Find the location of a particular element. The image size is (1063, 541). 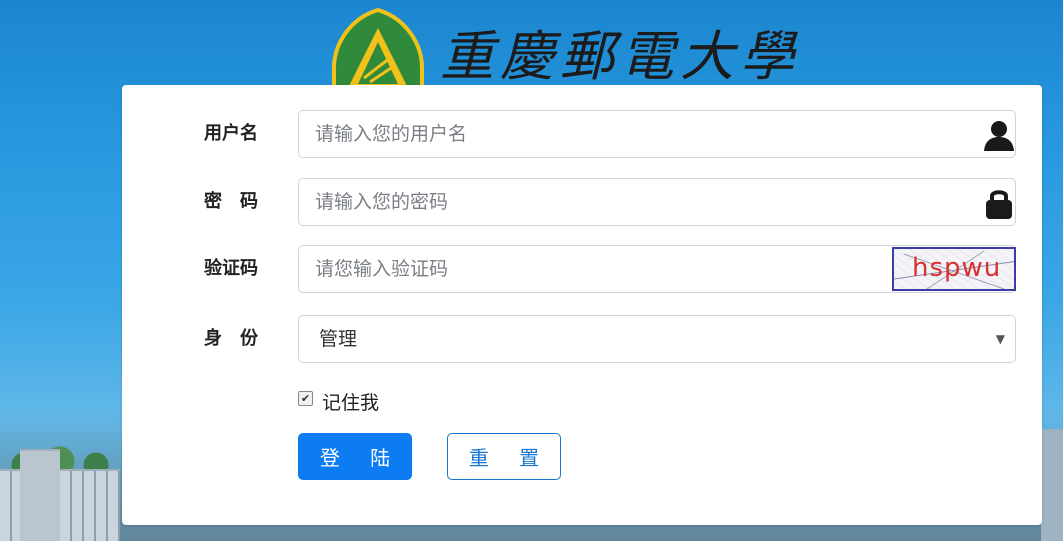

password-input is located at coordinates (657, 202).